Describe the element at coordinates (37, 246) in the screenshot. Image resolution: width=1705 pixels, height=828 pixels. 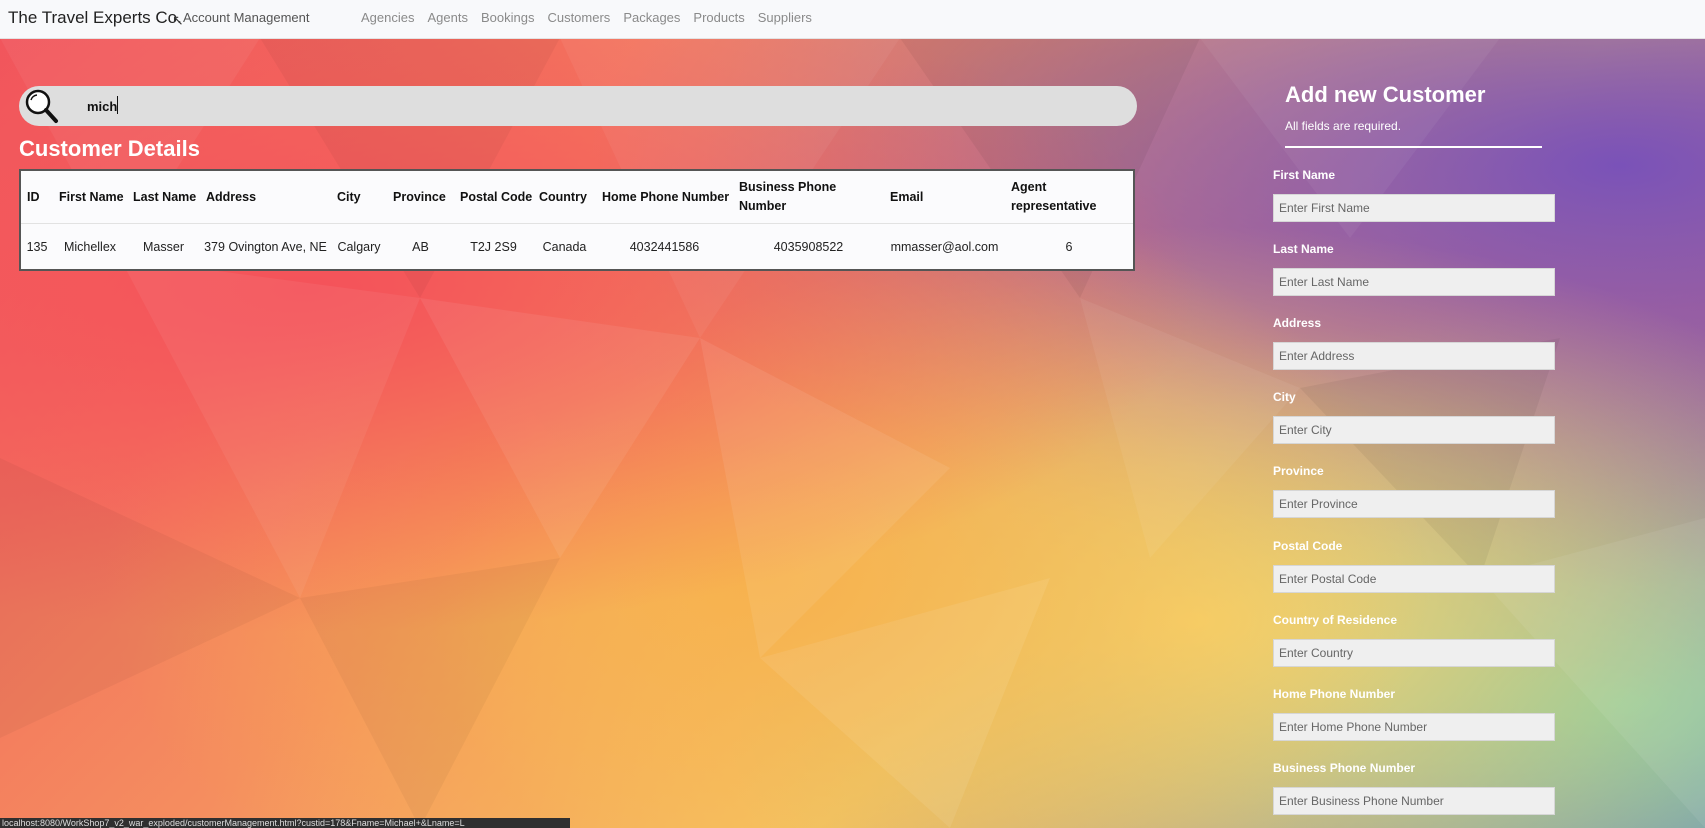
I see `cell-id: 135` at that location.